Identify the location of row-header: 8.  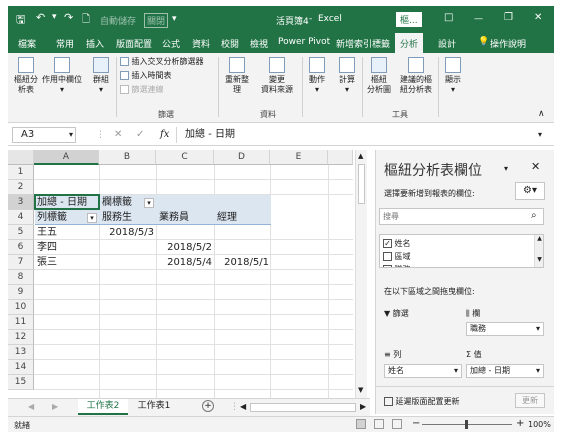
(21, 277).